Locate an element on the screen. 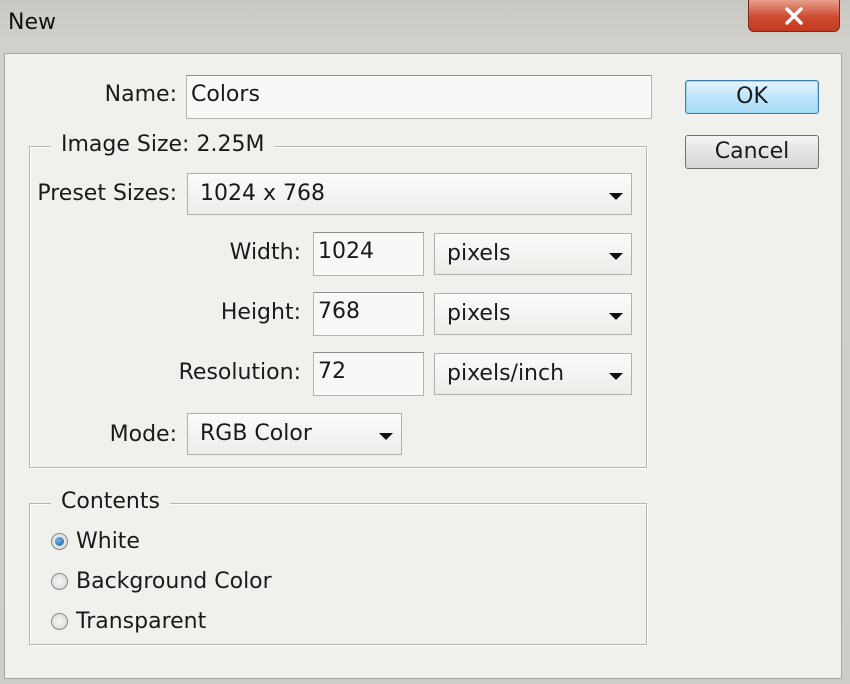  resolution-unit-select: pixels/inch is located at coordinates (533, 374).